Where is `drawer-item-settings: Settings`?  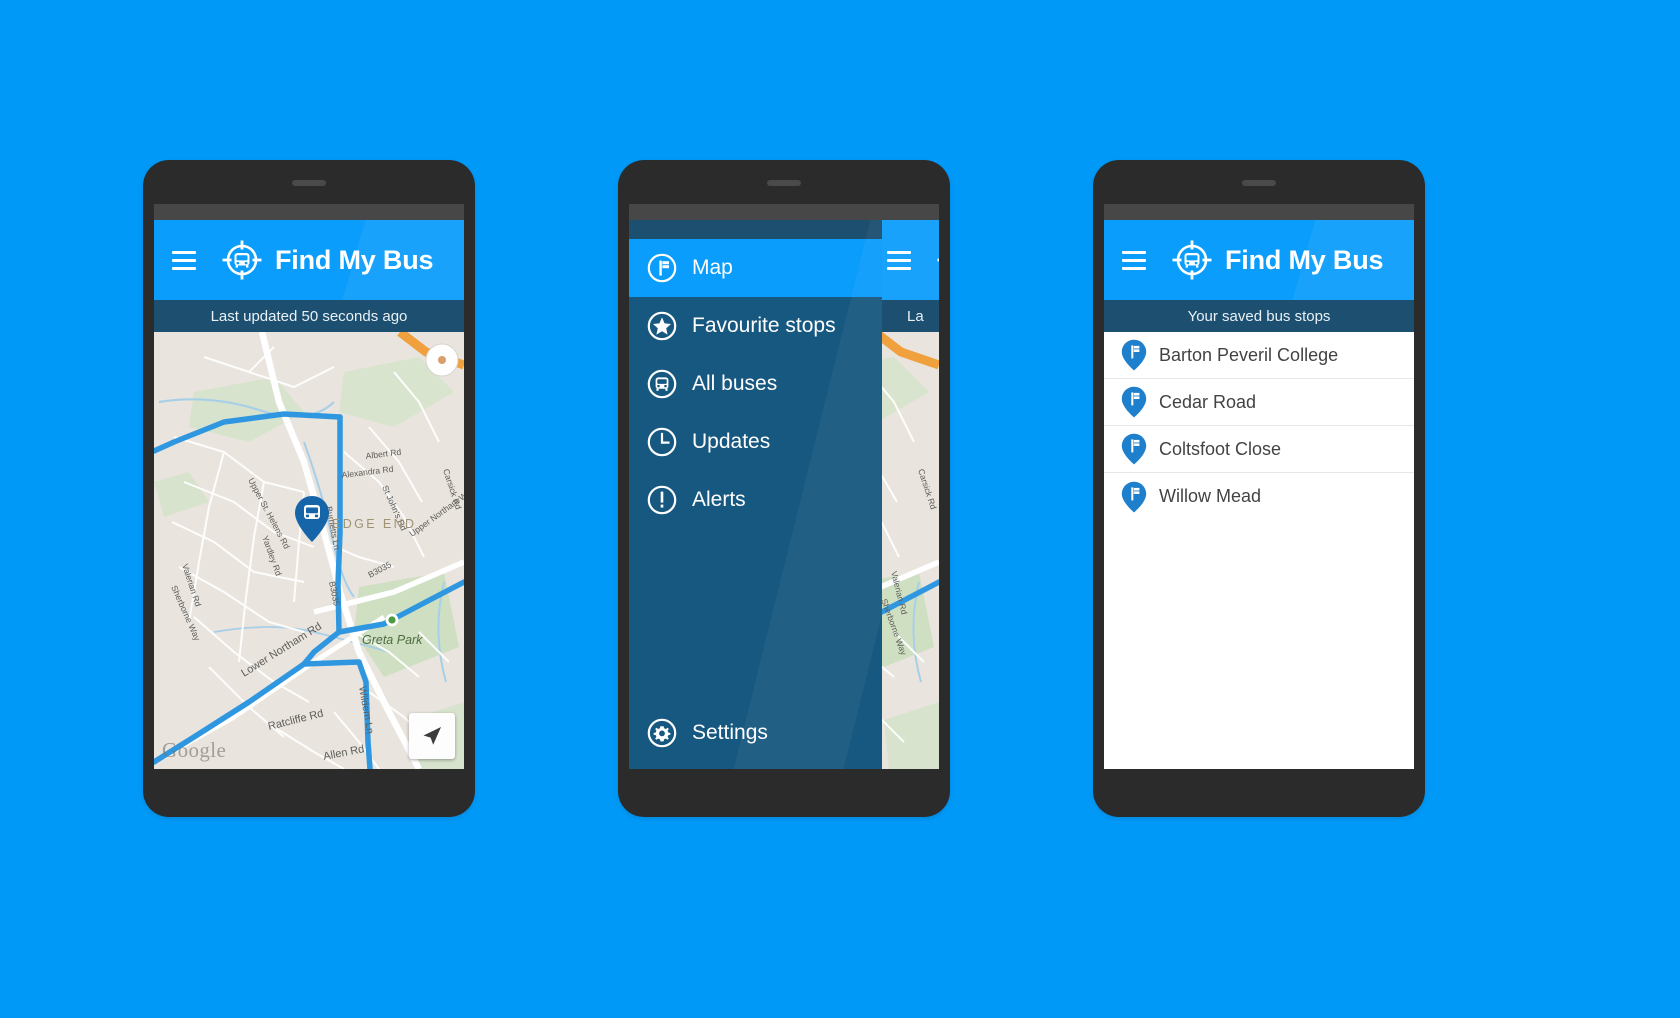 drawer-item-settings: Settings is located at coordinates (755, 740).